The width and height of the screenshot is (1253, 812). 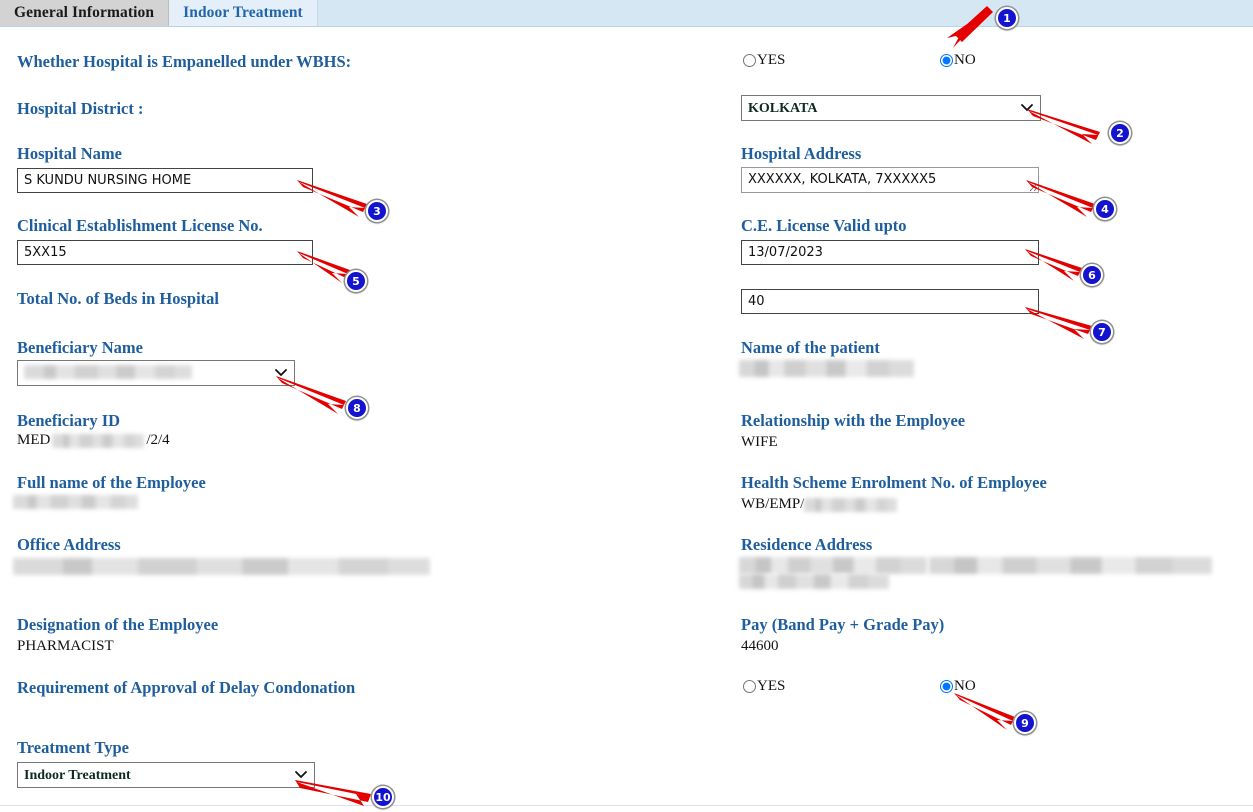 I want to click on delay-condonation-label-yes: YES, so click(x=771, y=686).